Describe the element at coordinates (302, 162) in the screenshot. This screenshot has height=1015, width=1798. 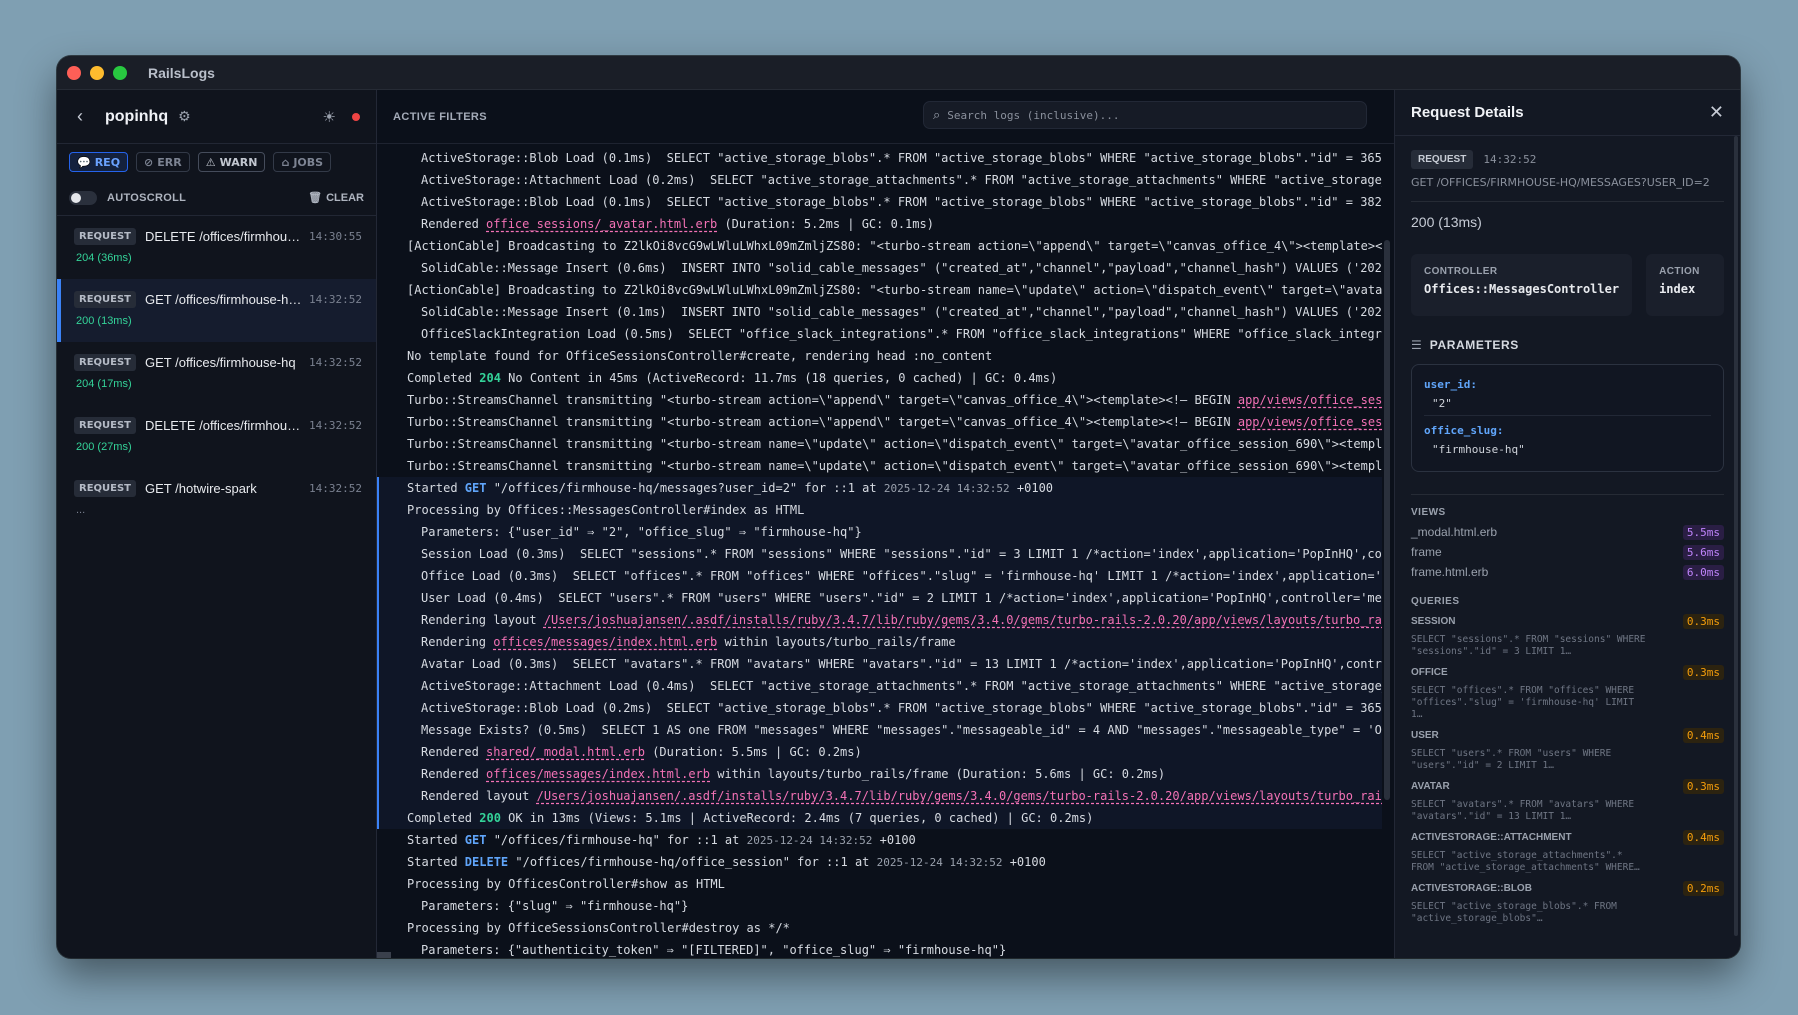
I see `filter-jobs-button: ⌂ JOBS` at that location.